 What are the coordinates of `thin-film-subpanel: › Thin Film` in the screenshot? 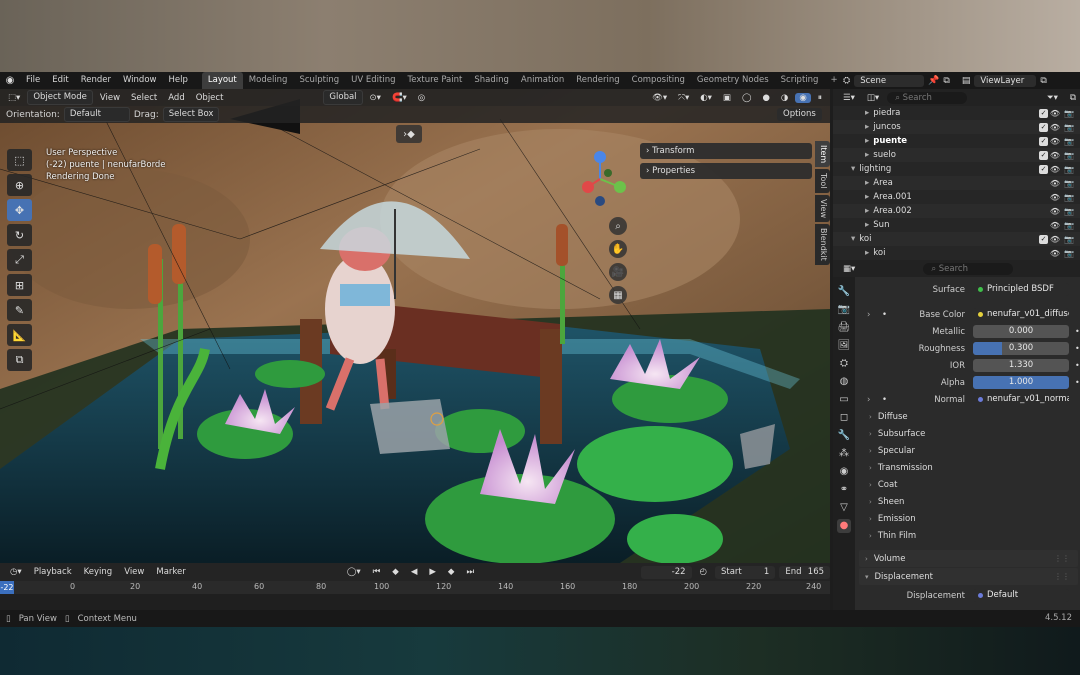 It's located at (968, 535).